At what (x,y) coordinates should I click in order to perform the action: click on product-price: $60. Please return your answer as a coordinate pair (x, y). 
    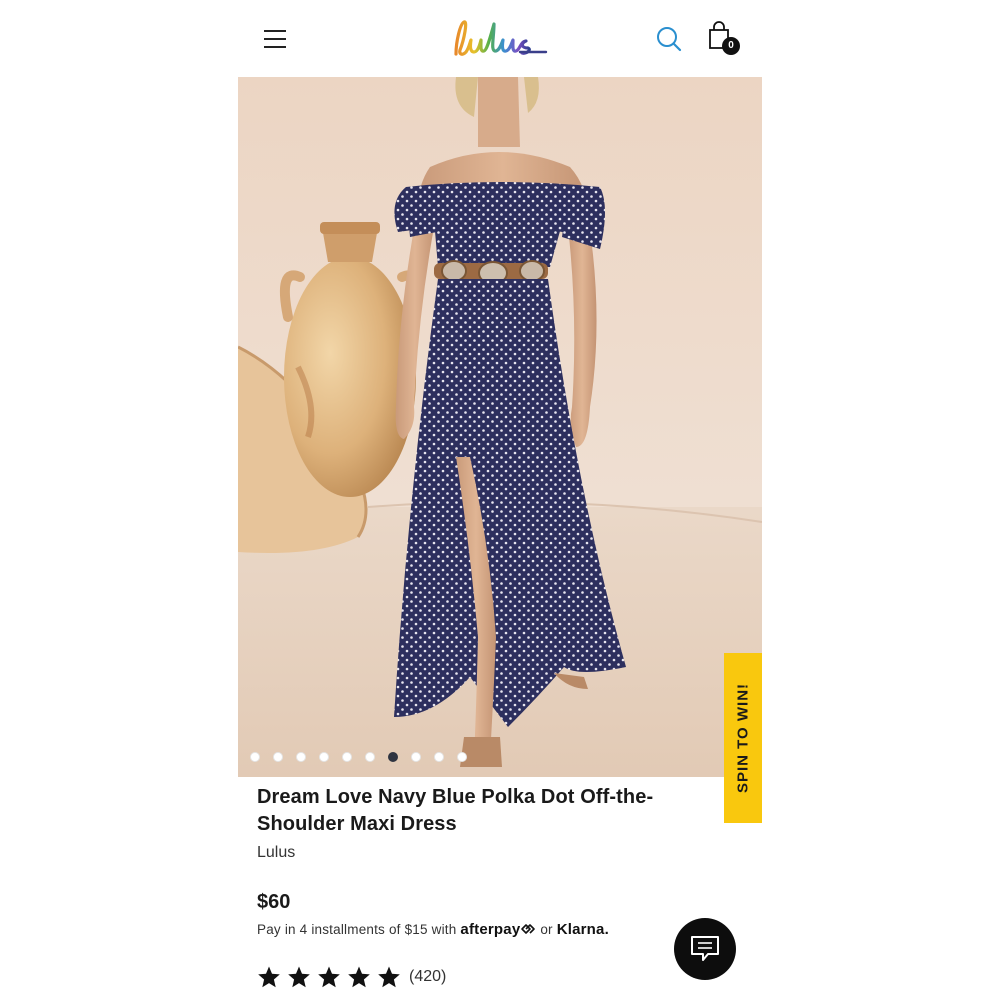
    Looking at the image, I should click on (274, 902).